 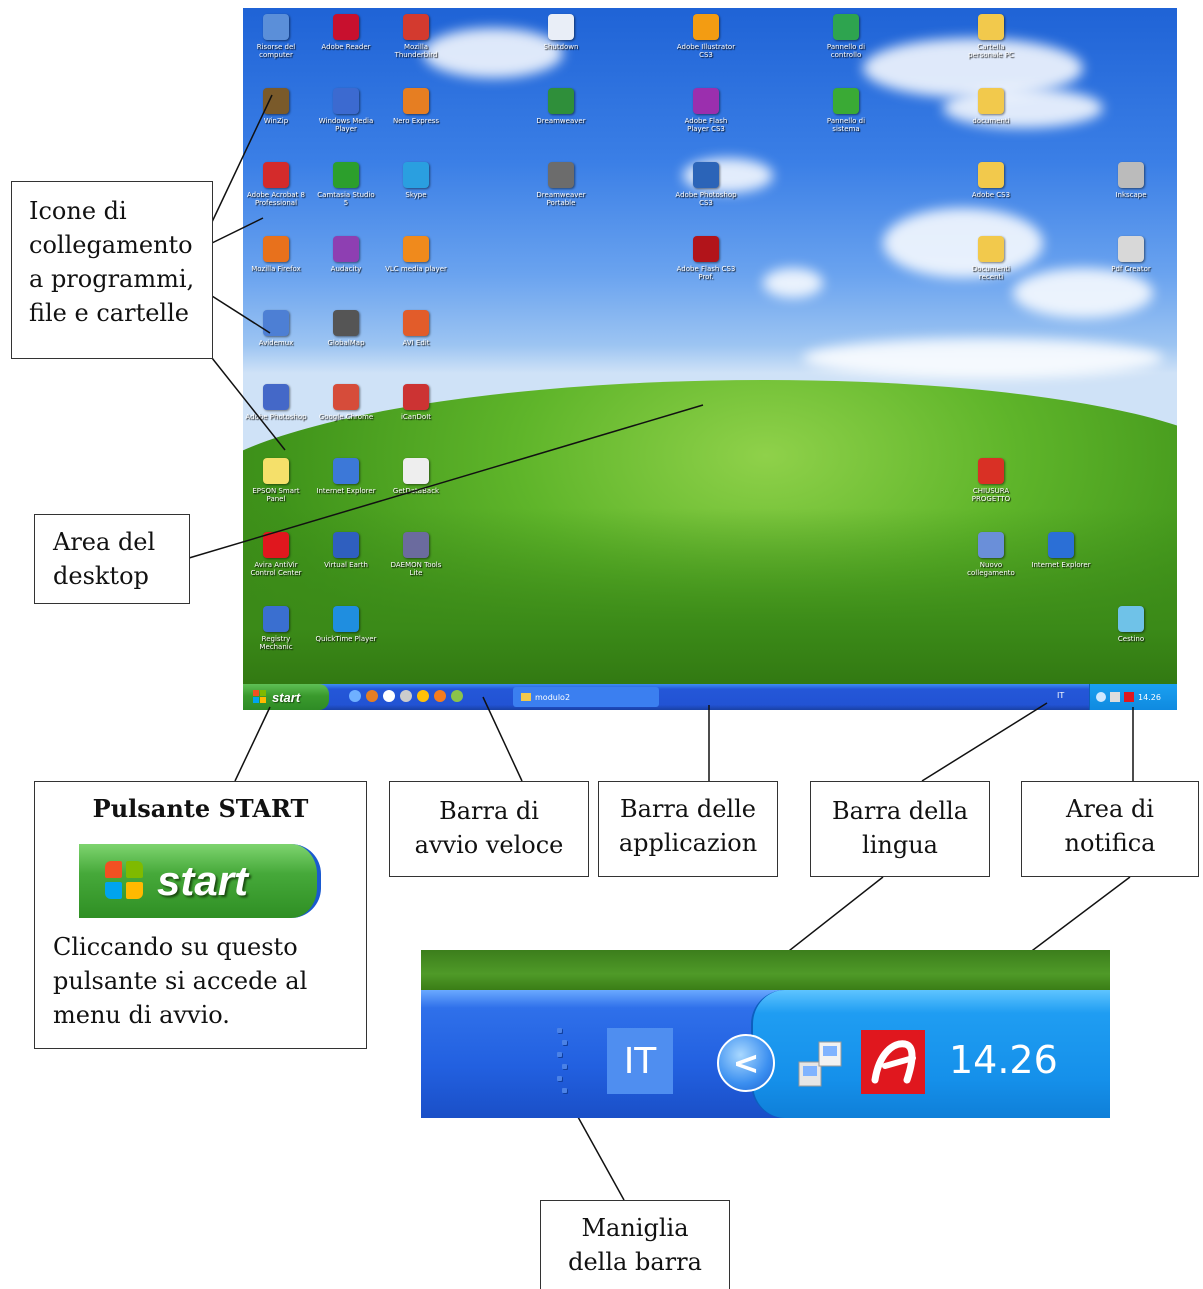 I want to click on start-button-enlarged: start, so click(x=200, y=881).